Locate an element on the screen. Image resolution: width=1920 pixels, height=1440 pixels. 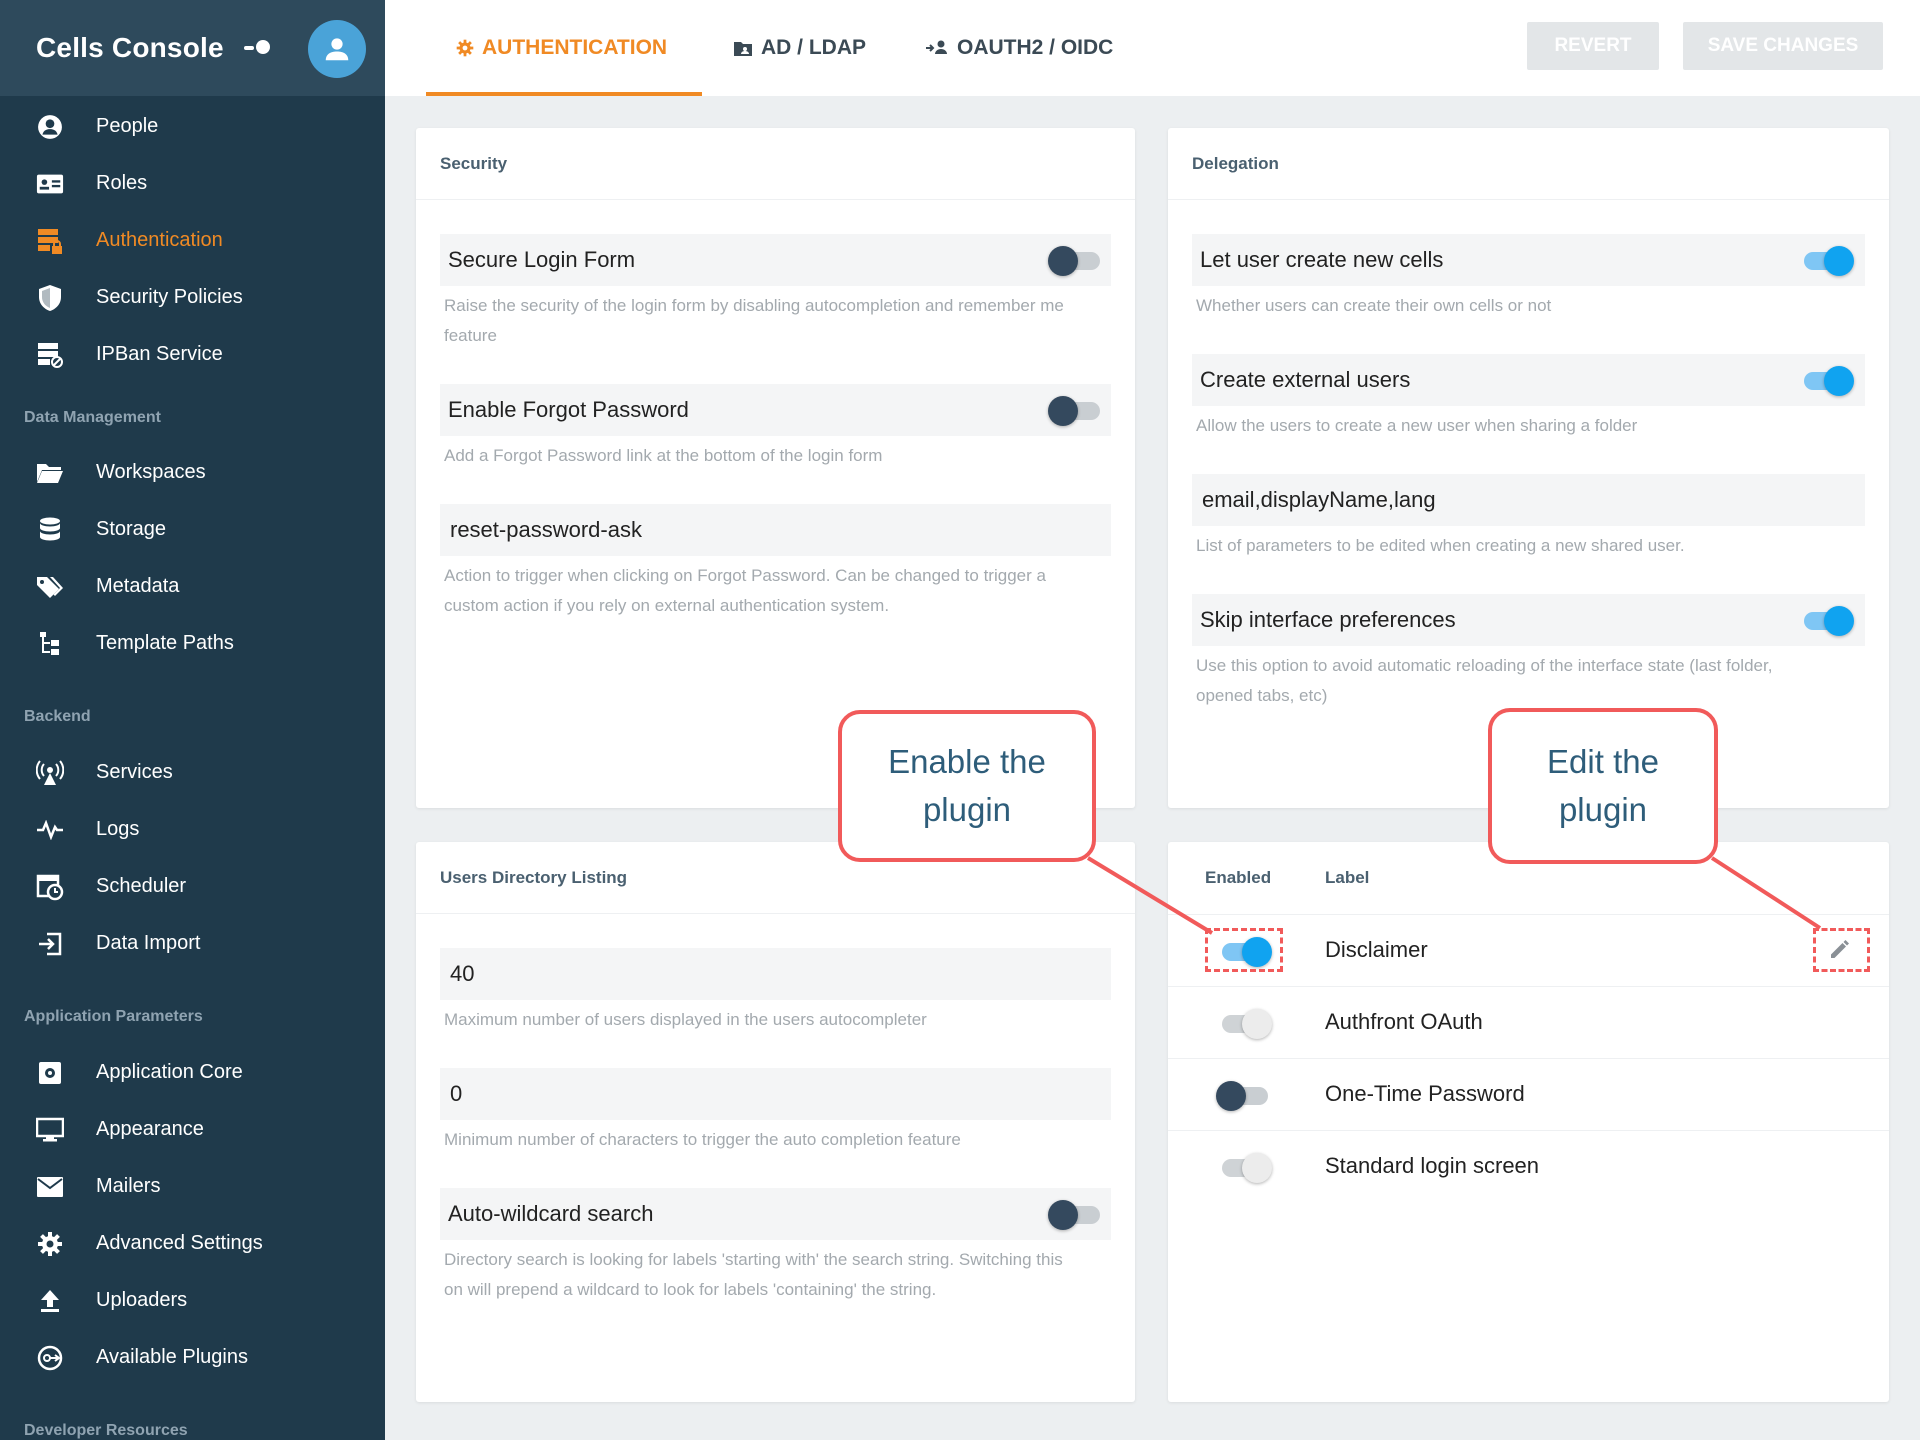
sidebar-item-logs: Logs is located at coordinates (192, 829).